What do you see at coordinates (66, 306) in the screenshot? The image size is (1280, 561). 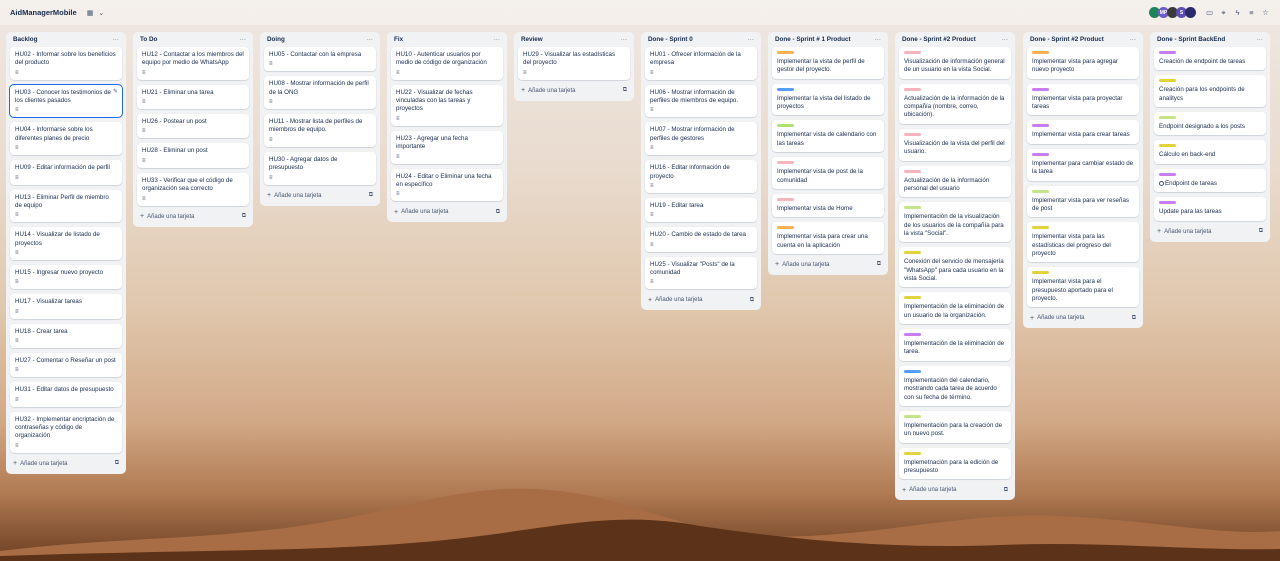 I see `card: HU17 - Visualizar tareas ≡` at bounding box center [66, 306].